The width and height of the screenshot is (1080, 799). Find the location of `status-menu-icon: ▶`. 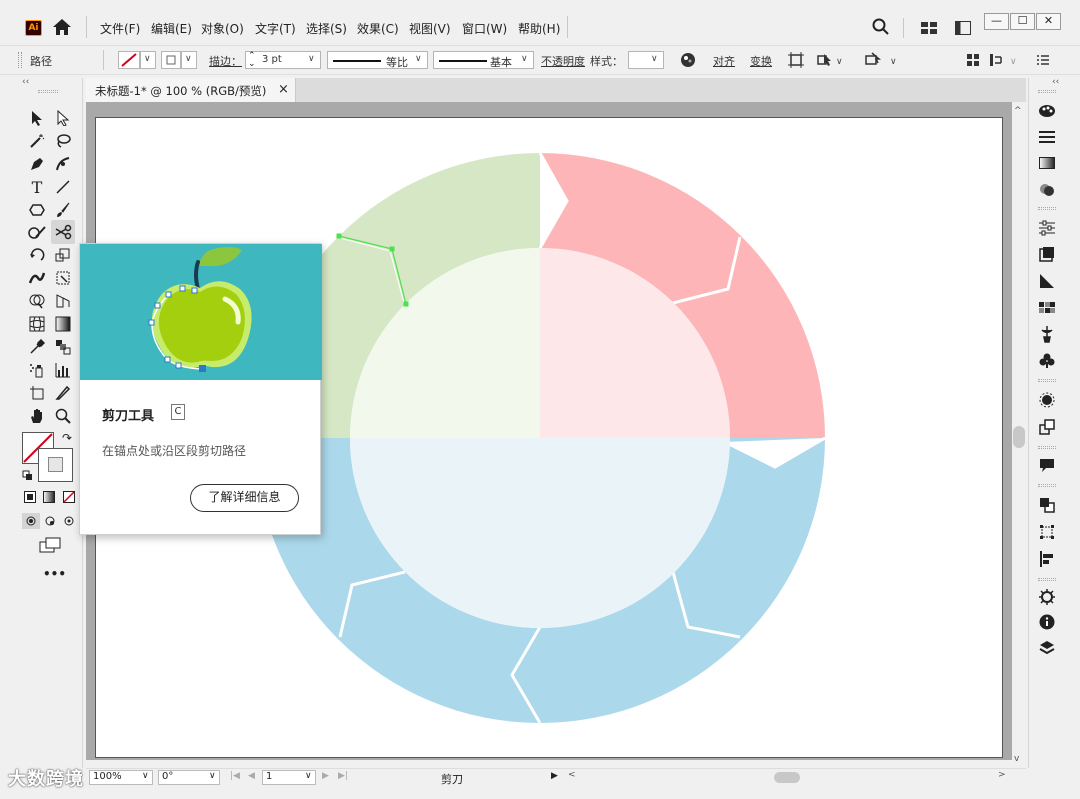

status-menu-icon: ▶ is located at coordinates (554, 776).